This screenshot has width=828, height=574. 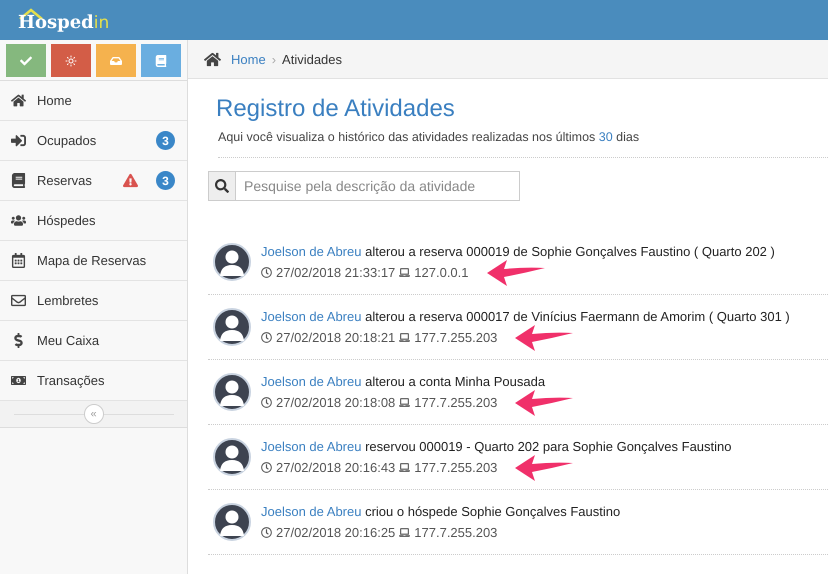 I want to click on activity-description: Joelson de Abreu alterou a reserva 000019 de Sophie Gonçalves Faustino ( Quarto 202 ), so click(x=518, y=251).